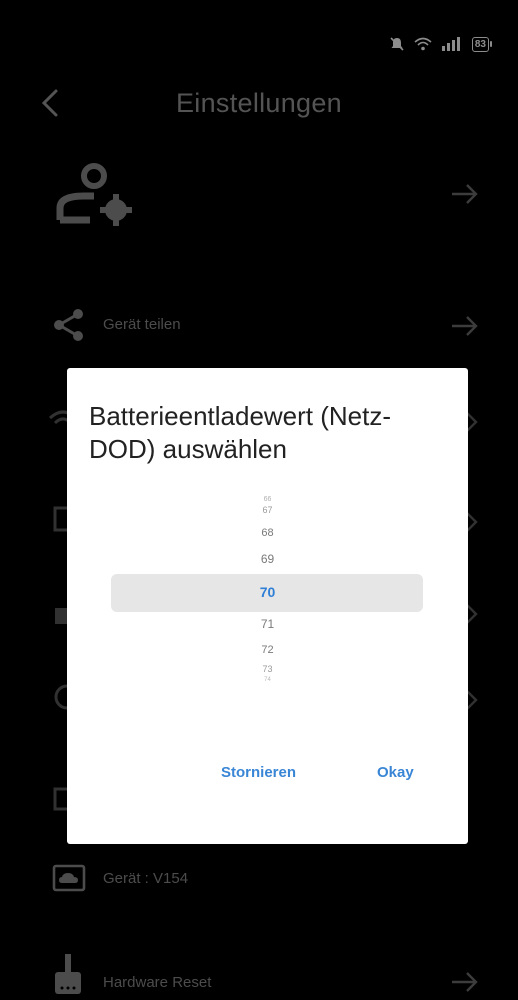 This screenshot has width=518, height=1000. Describe the element at coordinates (258, 772) in the screenshot. I see `cancel-button: Stornieren` at that location.